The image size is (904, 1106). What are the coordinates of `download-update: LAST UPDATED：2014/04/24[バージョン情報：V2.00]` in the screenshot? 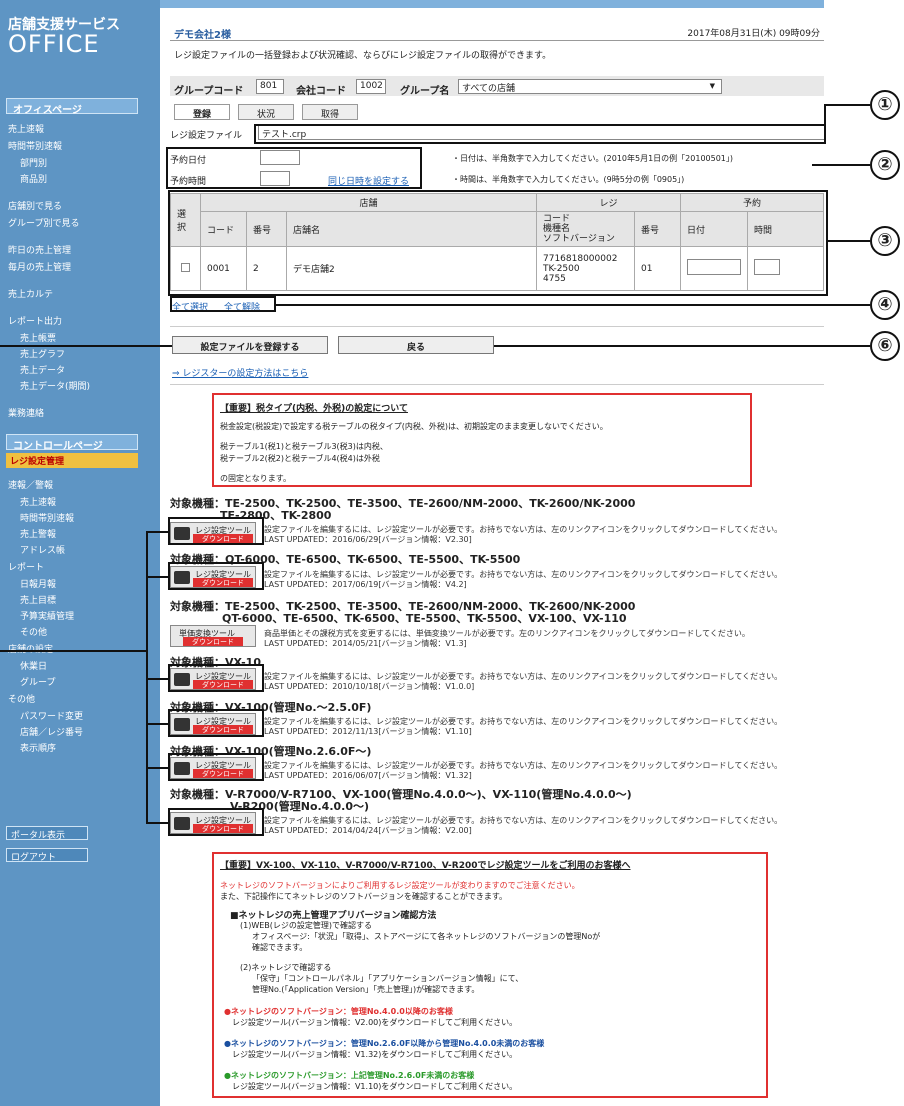 It's located at (368, 830).